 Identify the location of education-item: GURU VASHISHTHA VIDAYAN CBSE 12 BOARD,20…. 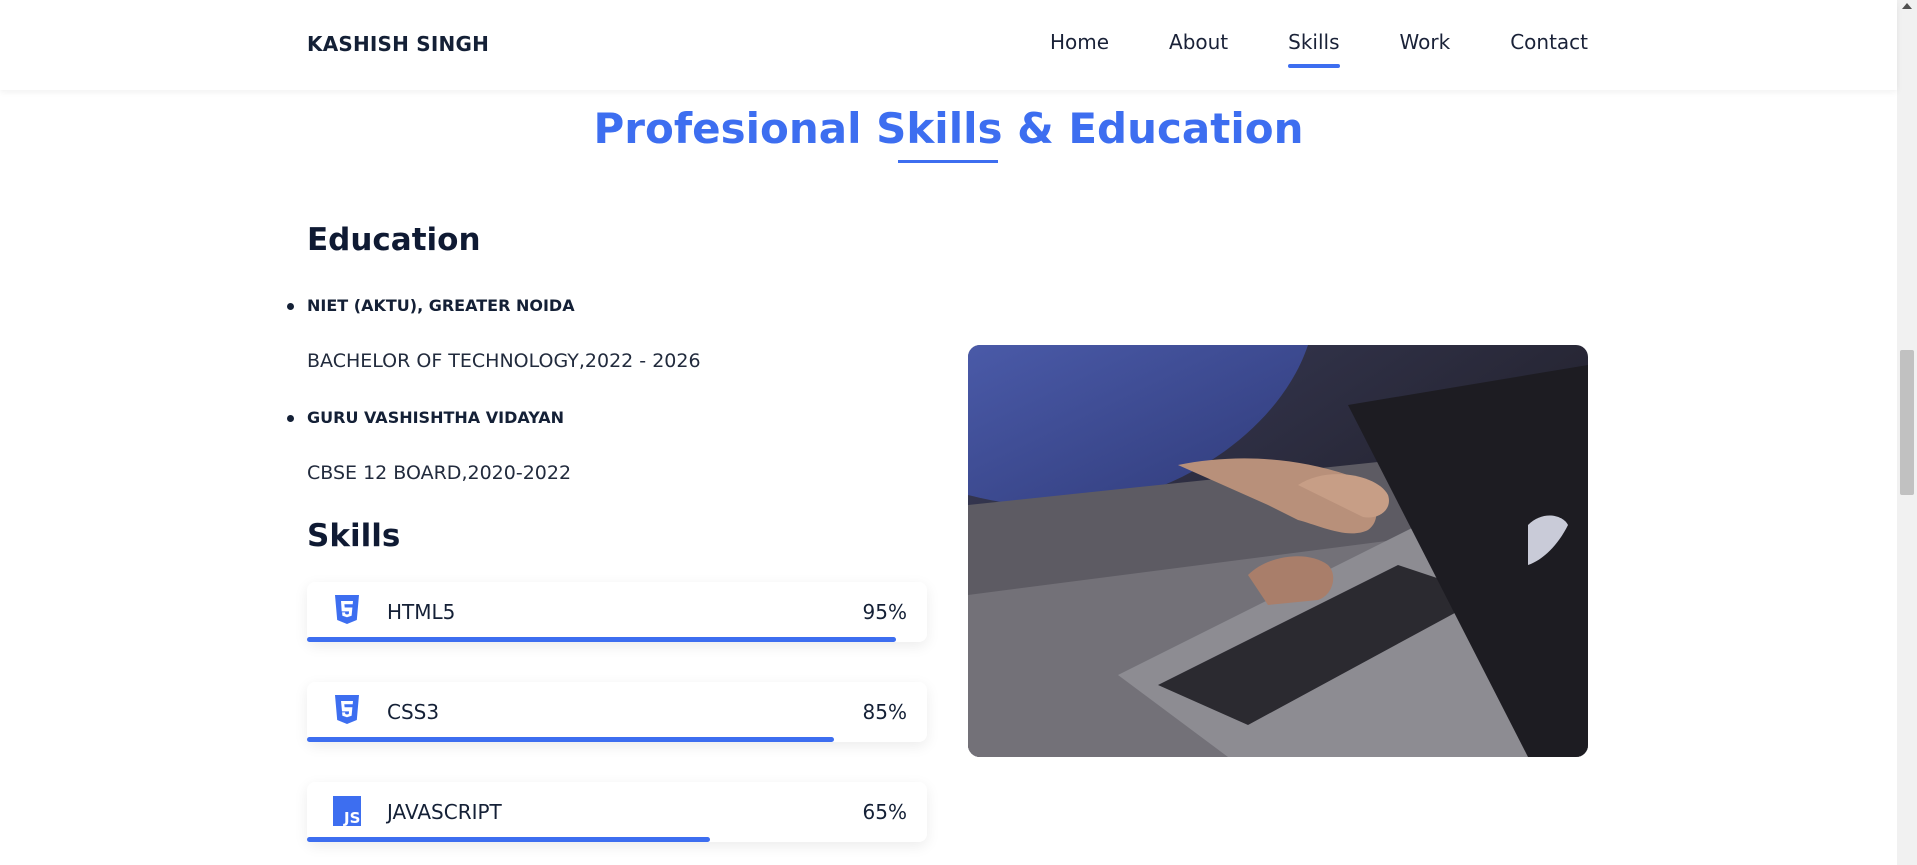
(597, 446).